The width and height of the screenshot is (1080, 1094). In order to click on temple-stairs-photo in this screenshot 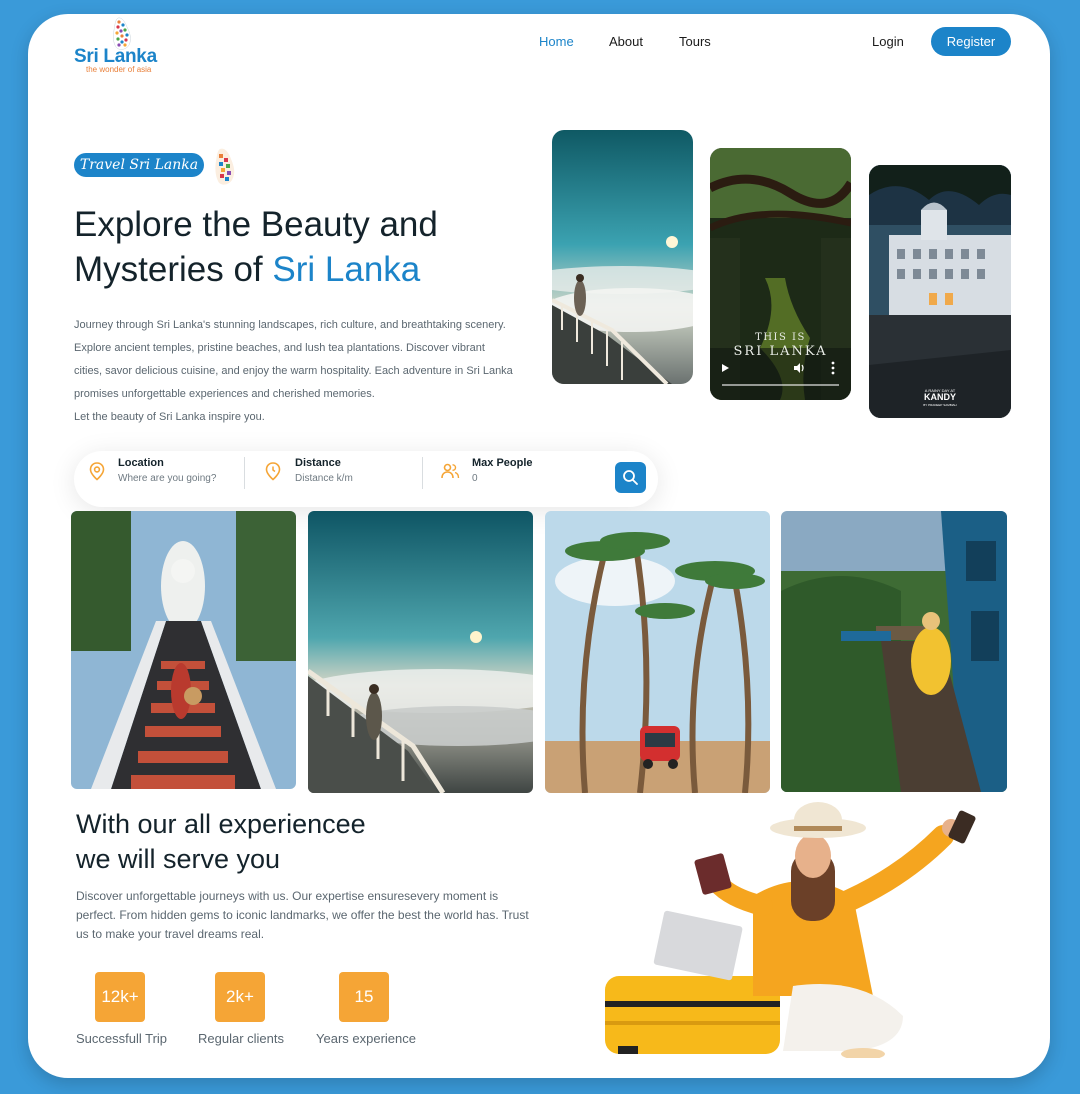, I will do `click(183, 650)`.